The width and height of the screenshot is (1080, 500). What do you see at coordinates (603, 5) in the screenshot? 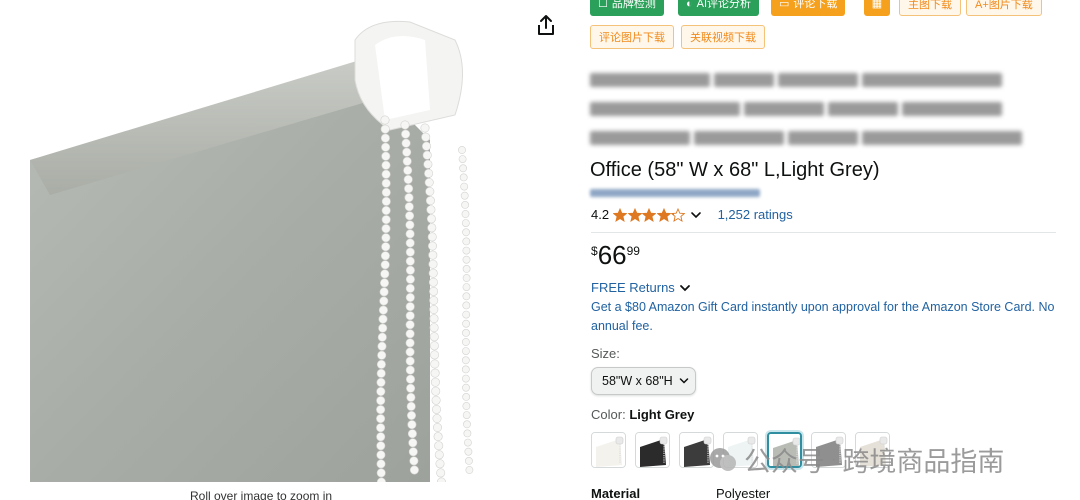
I see `checkbox-icon: ☐` at bounding box center [603, 5].